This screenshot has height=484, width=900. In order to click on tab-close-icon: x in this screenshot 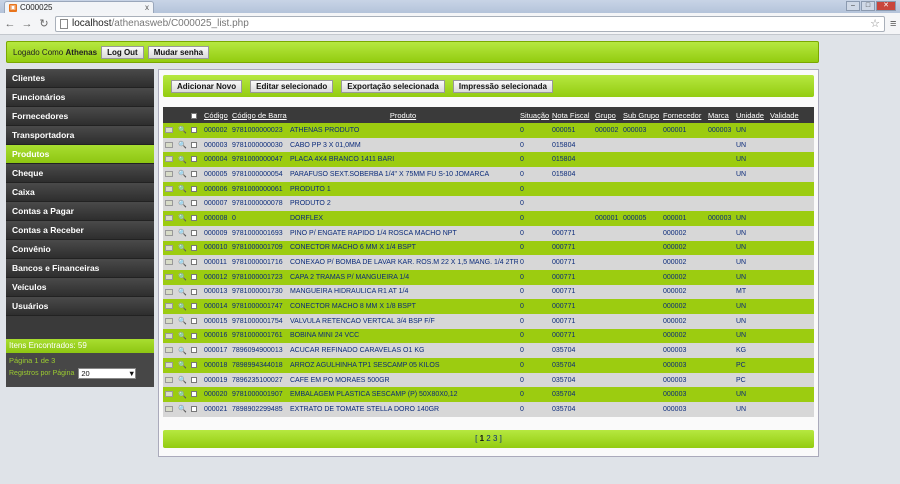, I will do `click(147, 7)`.